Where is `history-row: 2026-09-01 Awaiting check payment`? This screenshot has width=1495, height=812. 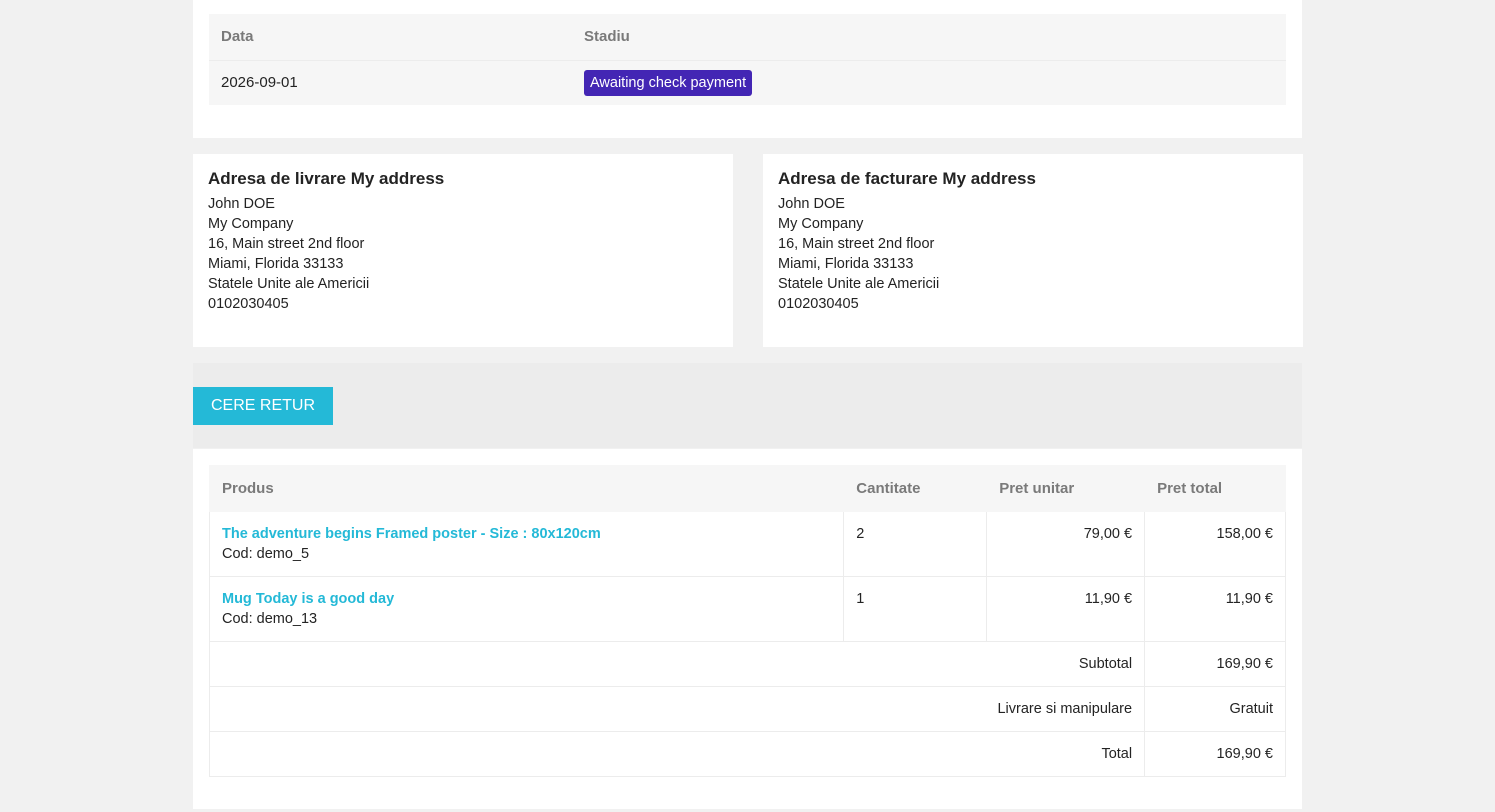
history-row: 2026-09-01 Awaiting check payment is located at coordinates (747, 82).